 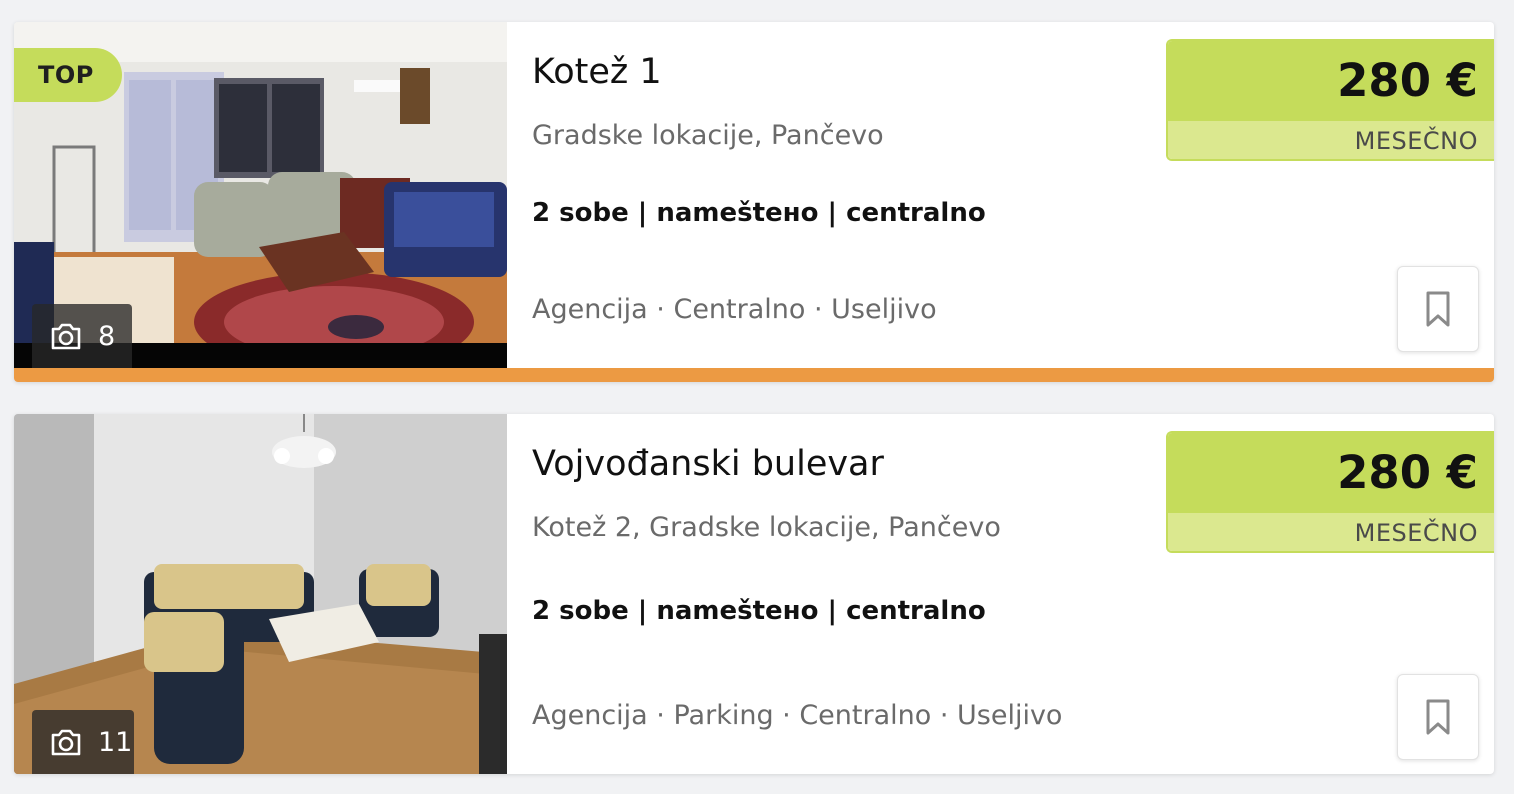 I want to click on listing-title: Kotež 1, so click(x=597, y=72).